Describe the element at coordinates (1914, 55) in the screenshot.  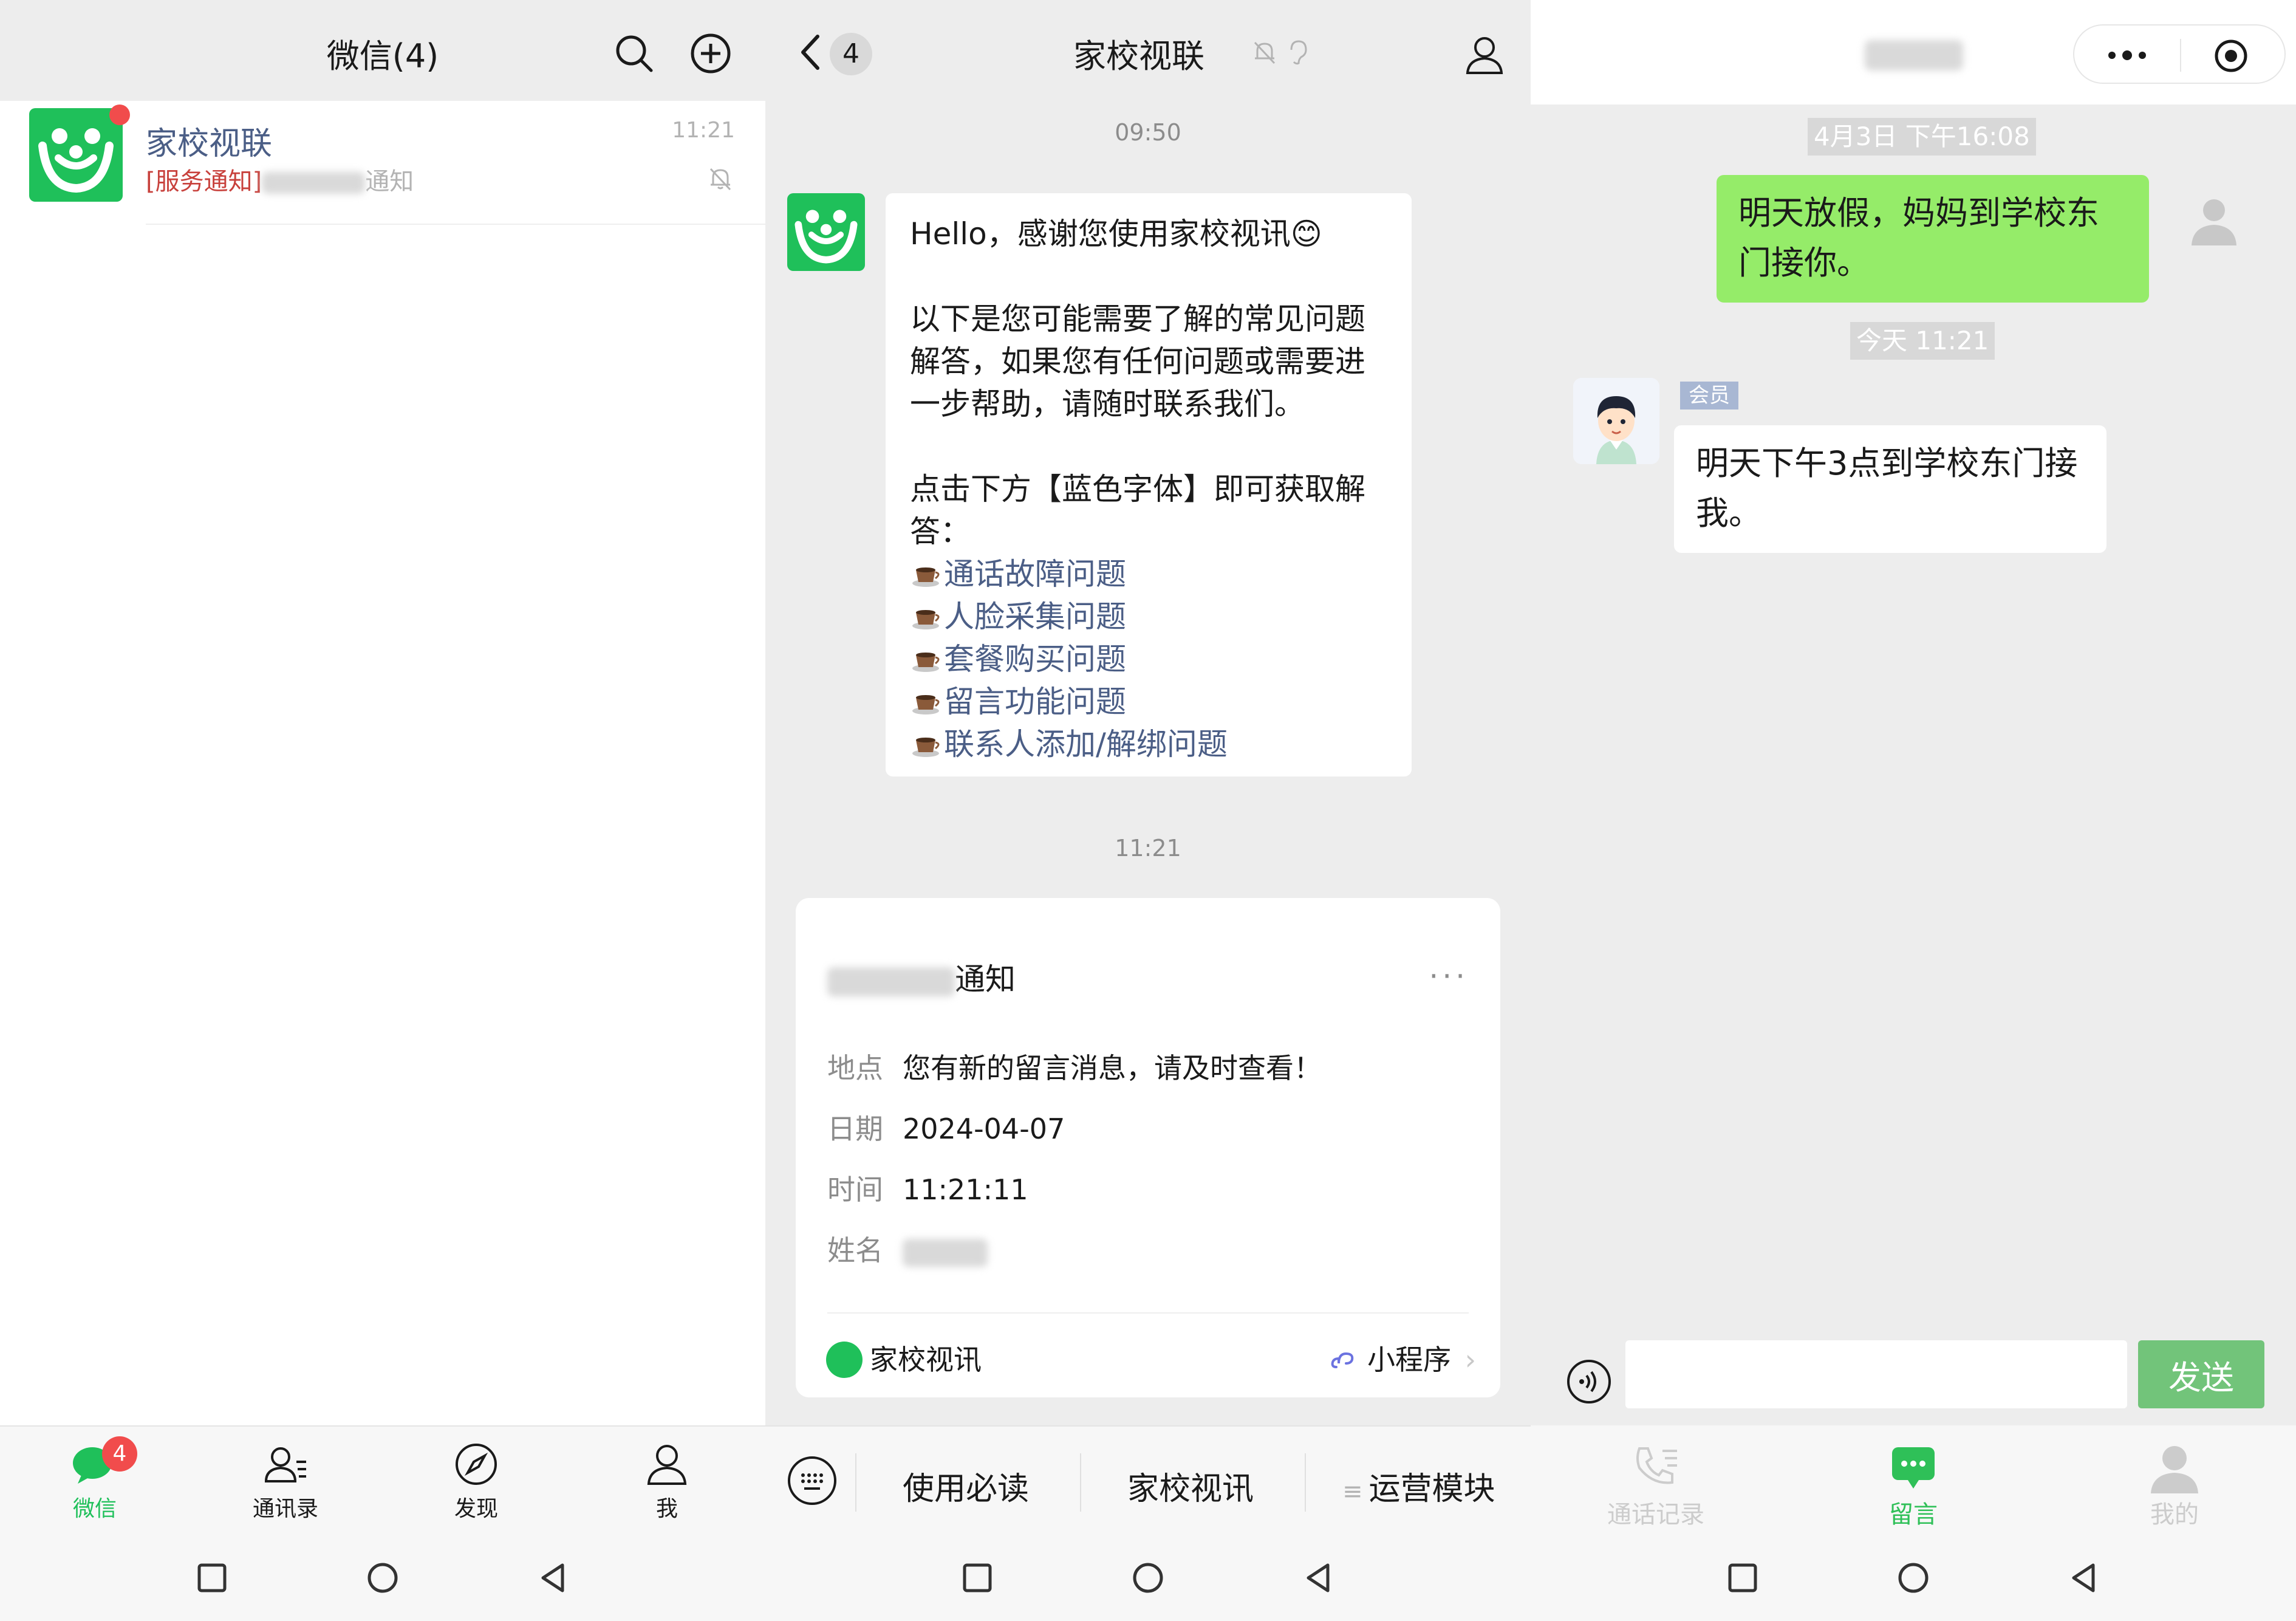
I see `blurred-title` at that location.